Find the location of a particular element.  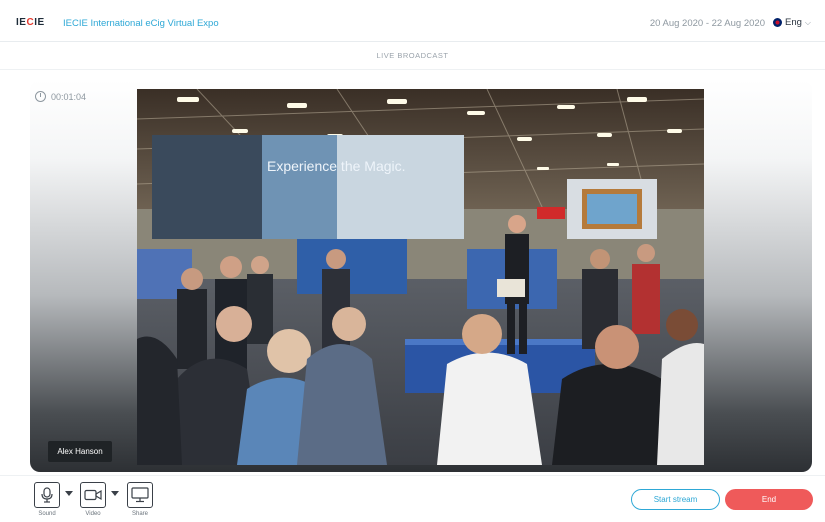

language-selector: Eng ⌵ is located at coordinates (792, 22).